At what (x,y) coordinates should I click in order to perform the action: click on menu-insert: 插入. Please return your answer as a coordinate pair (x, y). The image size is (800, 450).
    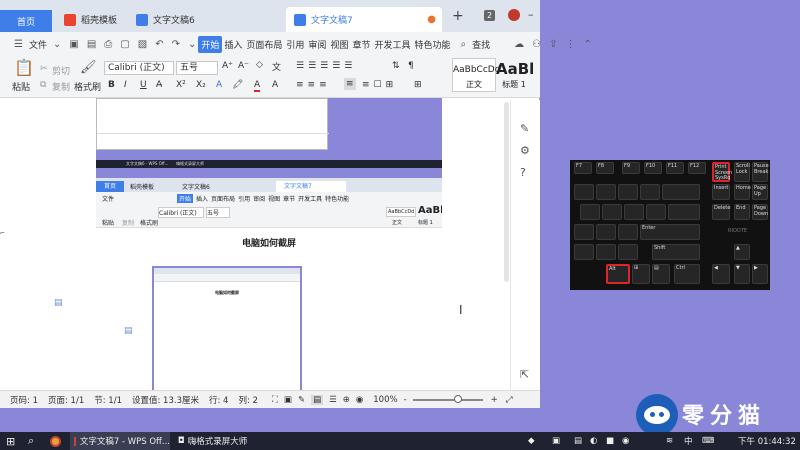
    Looking at the image, I should click on (233, 44).